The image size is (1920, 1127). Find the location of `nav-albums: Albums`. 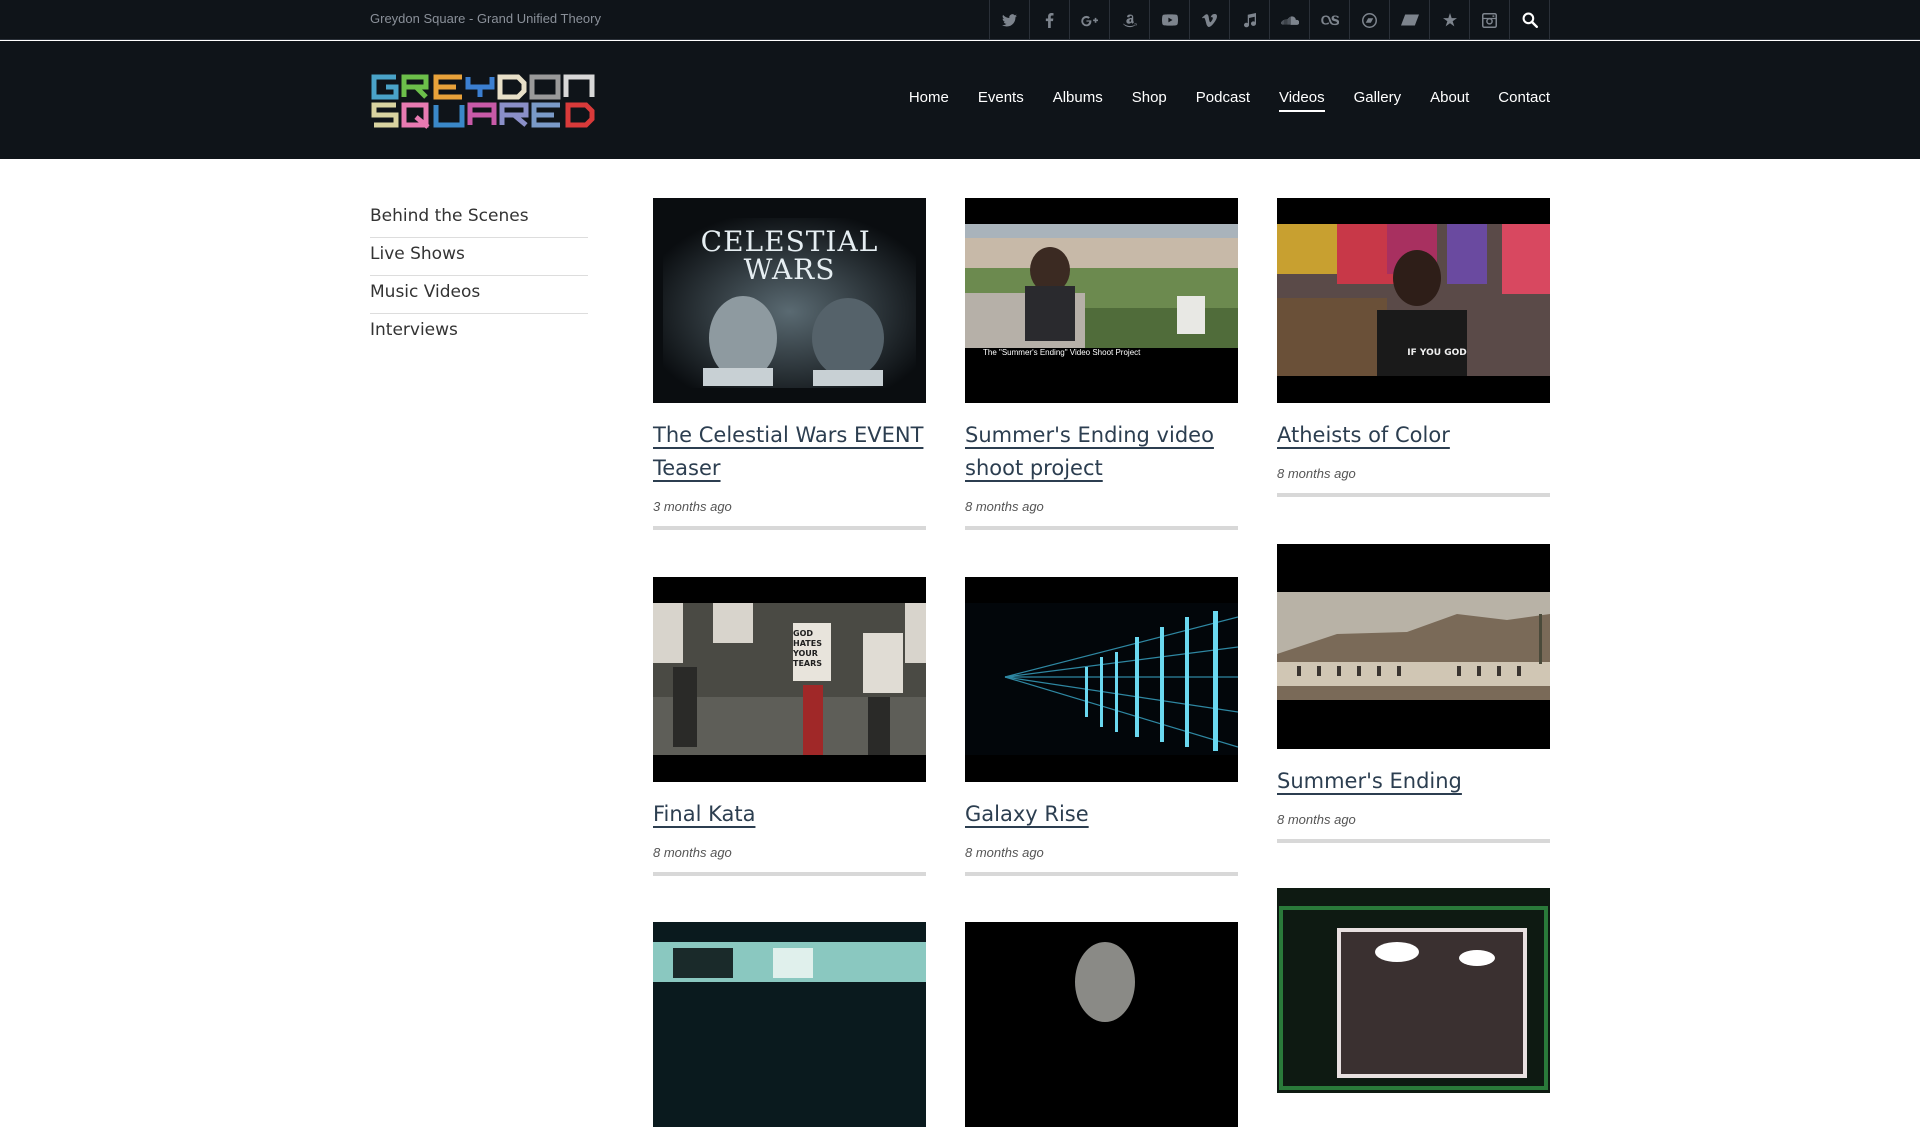

nav-albums: Albums is located at coordinates (1078, 100).